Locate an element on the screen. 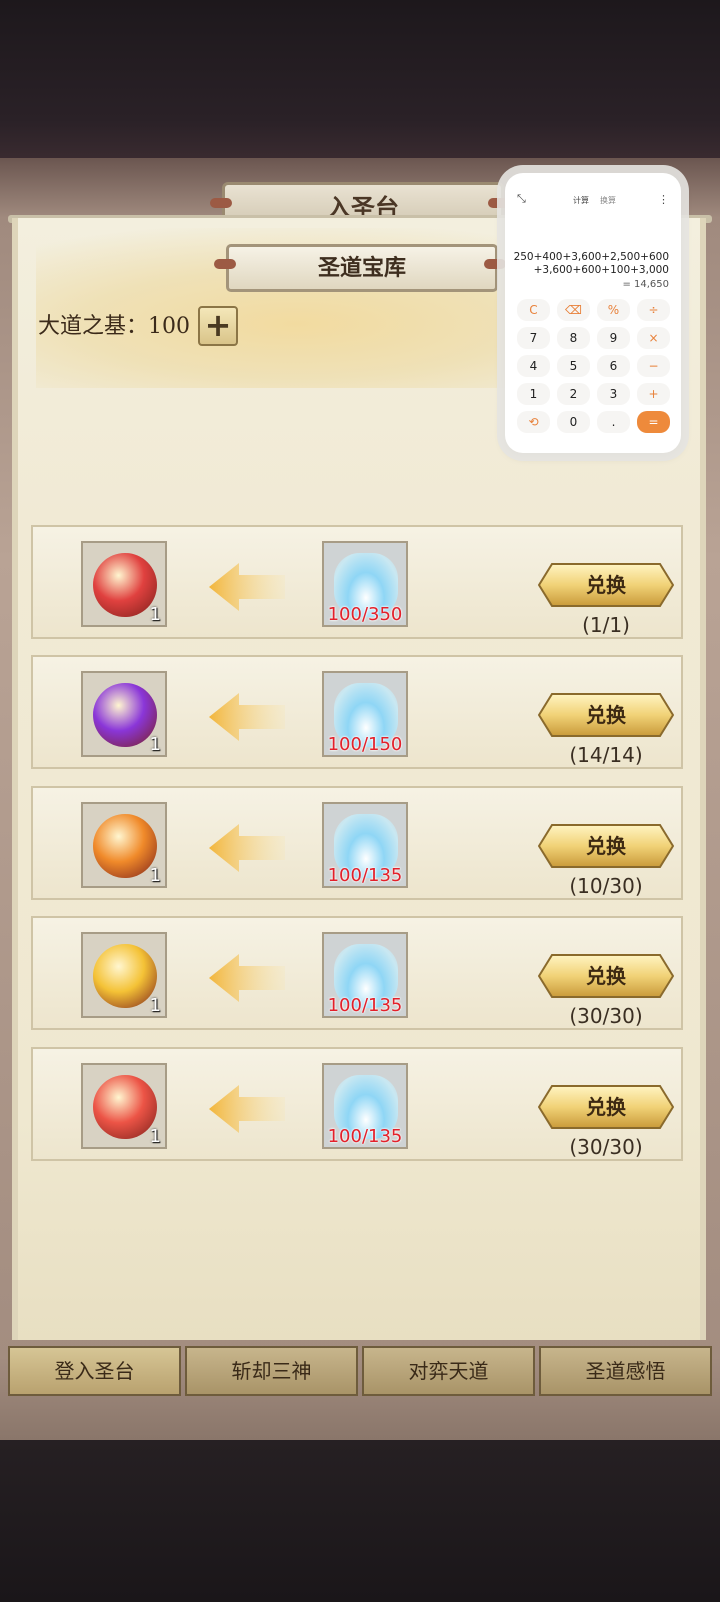  calc-key: 2 is located at coordinates (573, 394).